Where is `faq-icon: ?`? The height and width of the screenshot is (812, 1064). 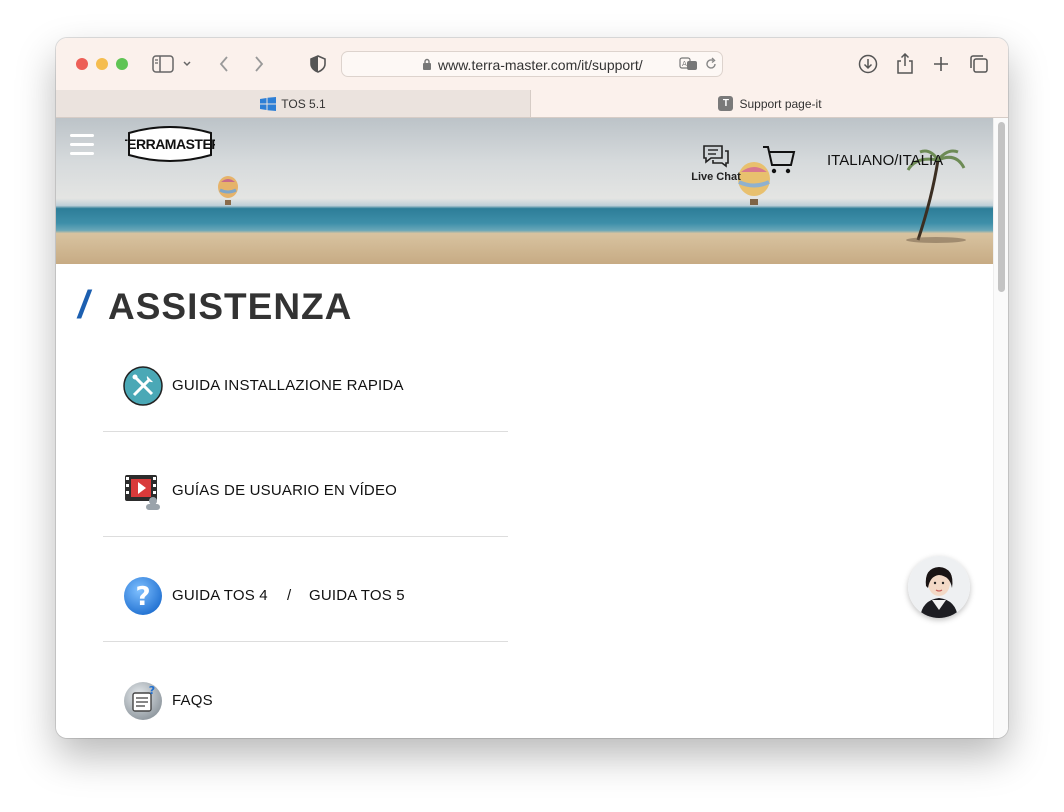 faq-icon: ? is located at coordinates (143, 701).